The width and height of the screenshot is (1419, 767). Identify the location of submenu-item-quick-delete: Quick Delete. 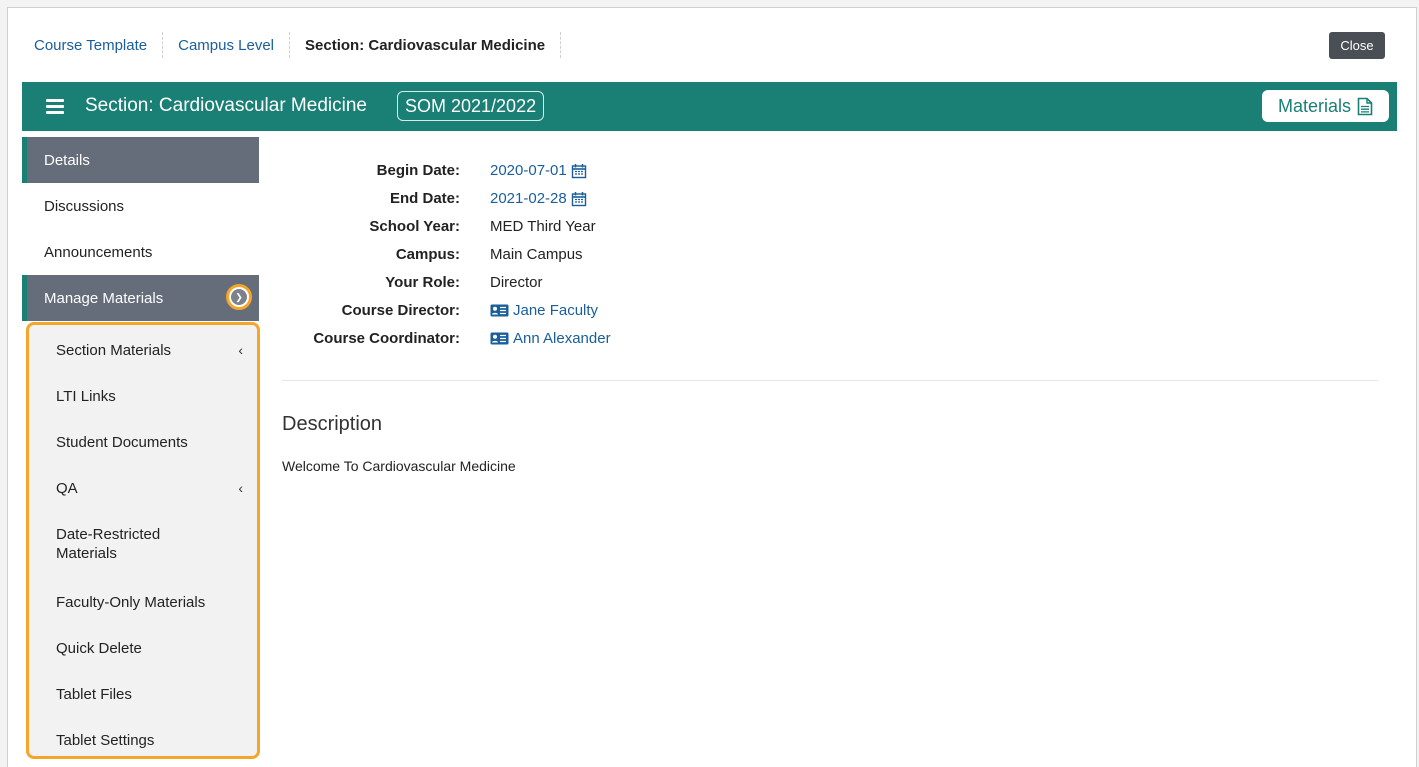
(143, 648).